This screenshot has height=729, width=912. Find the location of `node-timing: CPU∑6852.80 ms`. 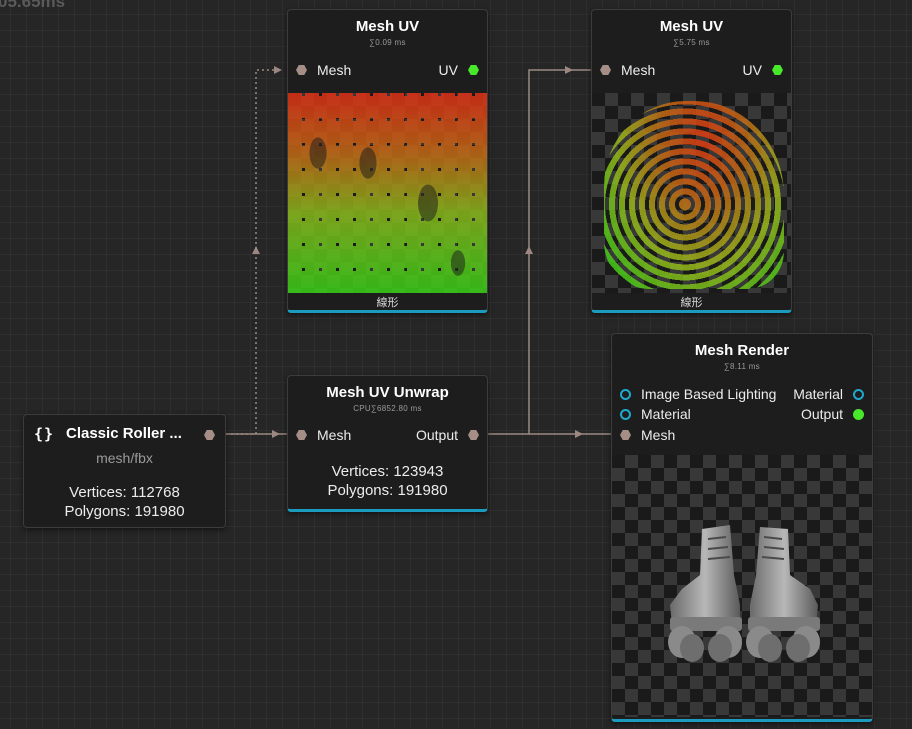

node-timing: CPU∑6852.80 ms is located at coordinates (387, 408).